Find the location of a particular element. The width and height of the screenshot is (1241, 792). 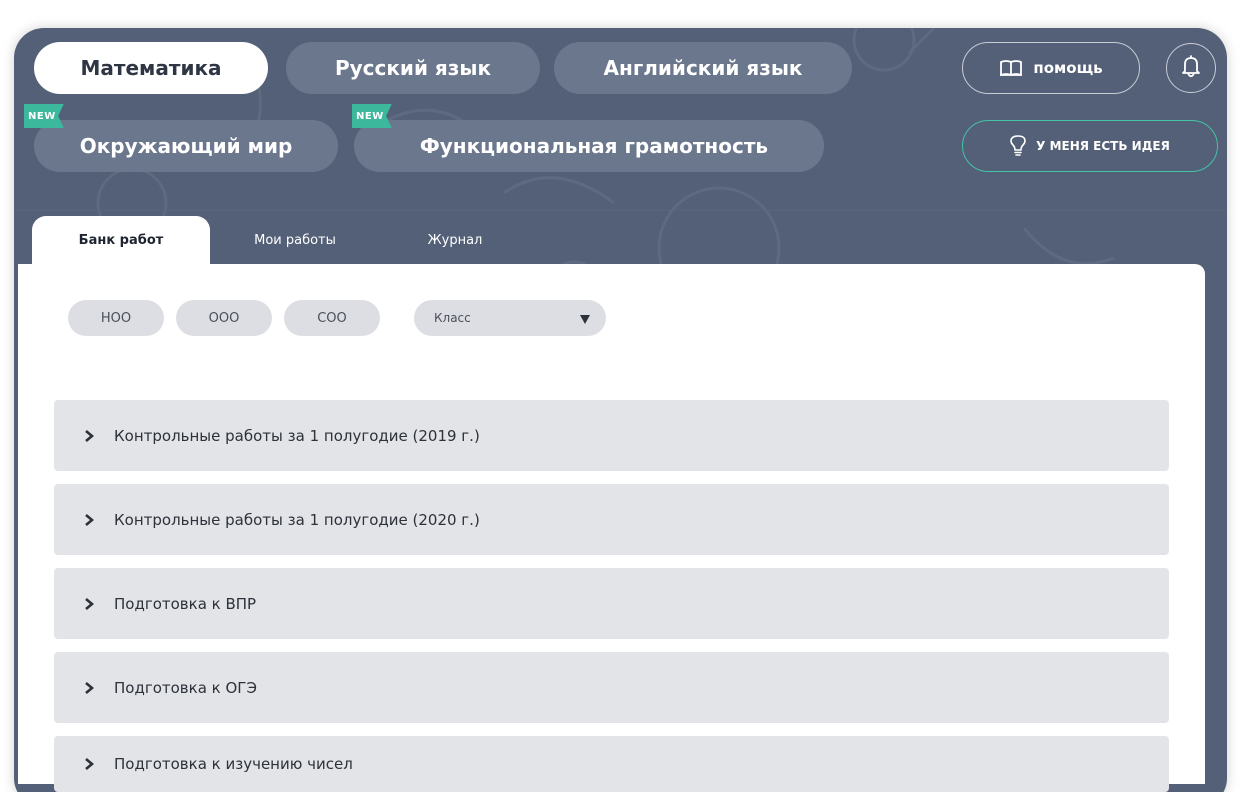

idea-button: у меня есть идея is located at coordinates (1090, 146).